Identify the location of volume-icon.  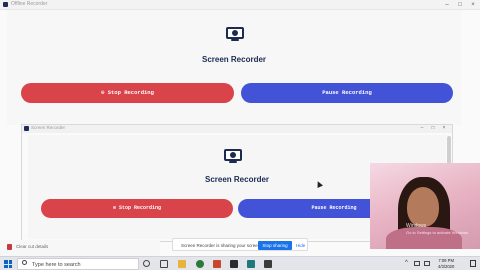
(427, 263).